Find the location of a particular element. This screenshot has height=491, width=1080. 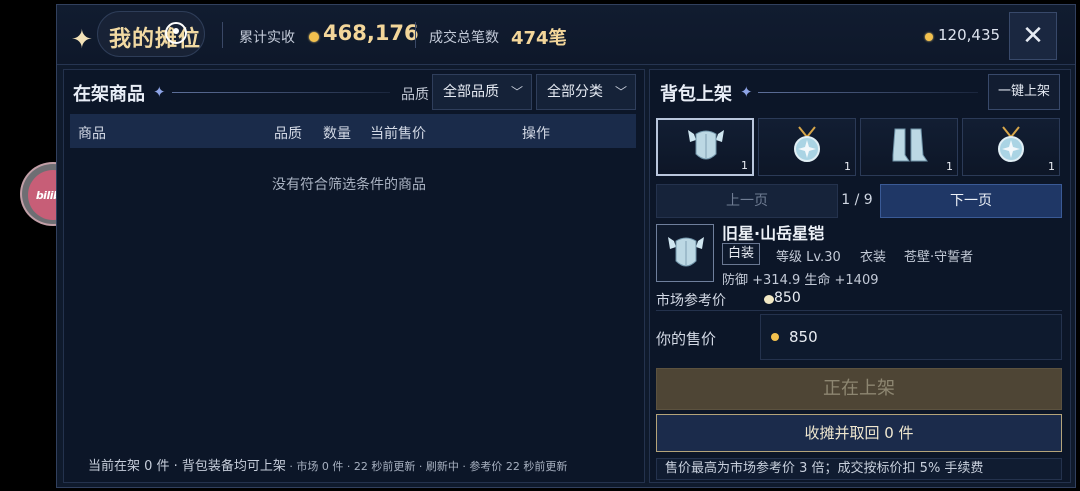

trades-value: 474笔 is located at coordinates (539, 38).